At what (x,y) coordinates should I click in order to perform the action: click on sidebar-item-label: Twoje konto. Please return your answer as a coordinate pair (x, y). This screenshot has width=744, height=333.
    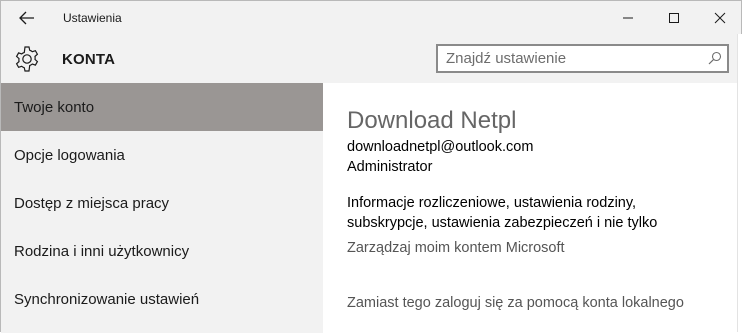
    Looking at the image, I should click on (54, 107).